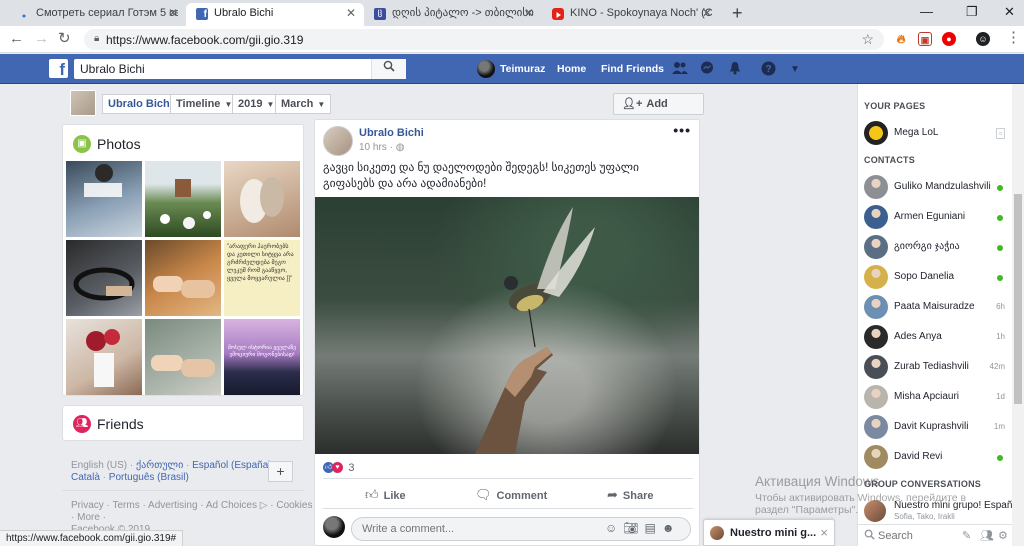  I want to click on contact-item: Davit Kuprashvili 1m, so click(936, 427).